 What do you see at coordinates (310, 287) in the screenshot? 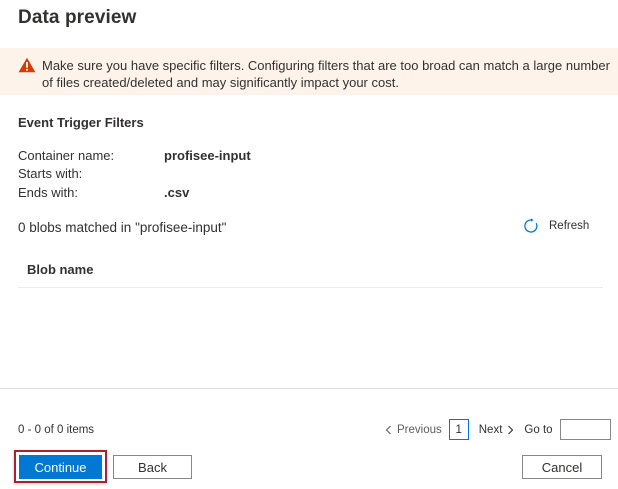
I see `table-header-divider` at bounding box center [310, 287].